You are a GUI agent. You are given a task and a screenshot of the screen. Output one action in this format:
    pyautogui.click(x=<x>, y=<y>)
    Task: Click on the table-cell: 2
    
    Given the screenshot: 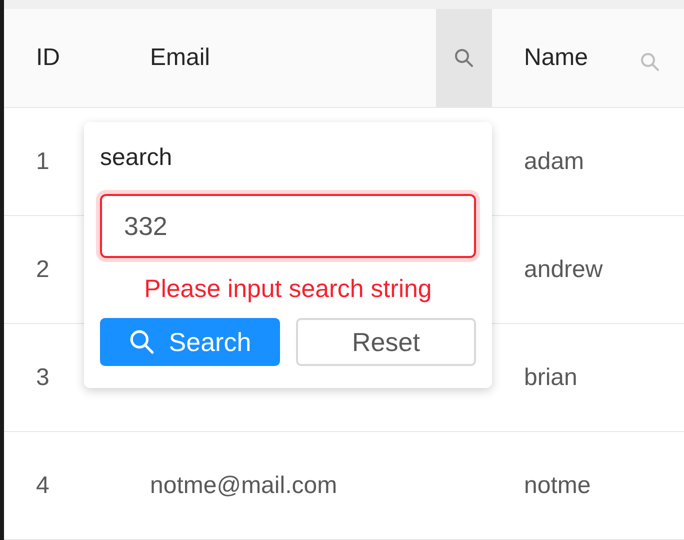 What is the action you would take?
    pyautogui.click(x=43, y=269)
    